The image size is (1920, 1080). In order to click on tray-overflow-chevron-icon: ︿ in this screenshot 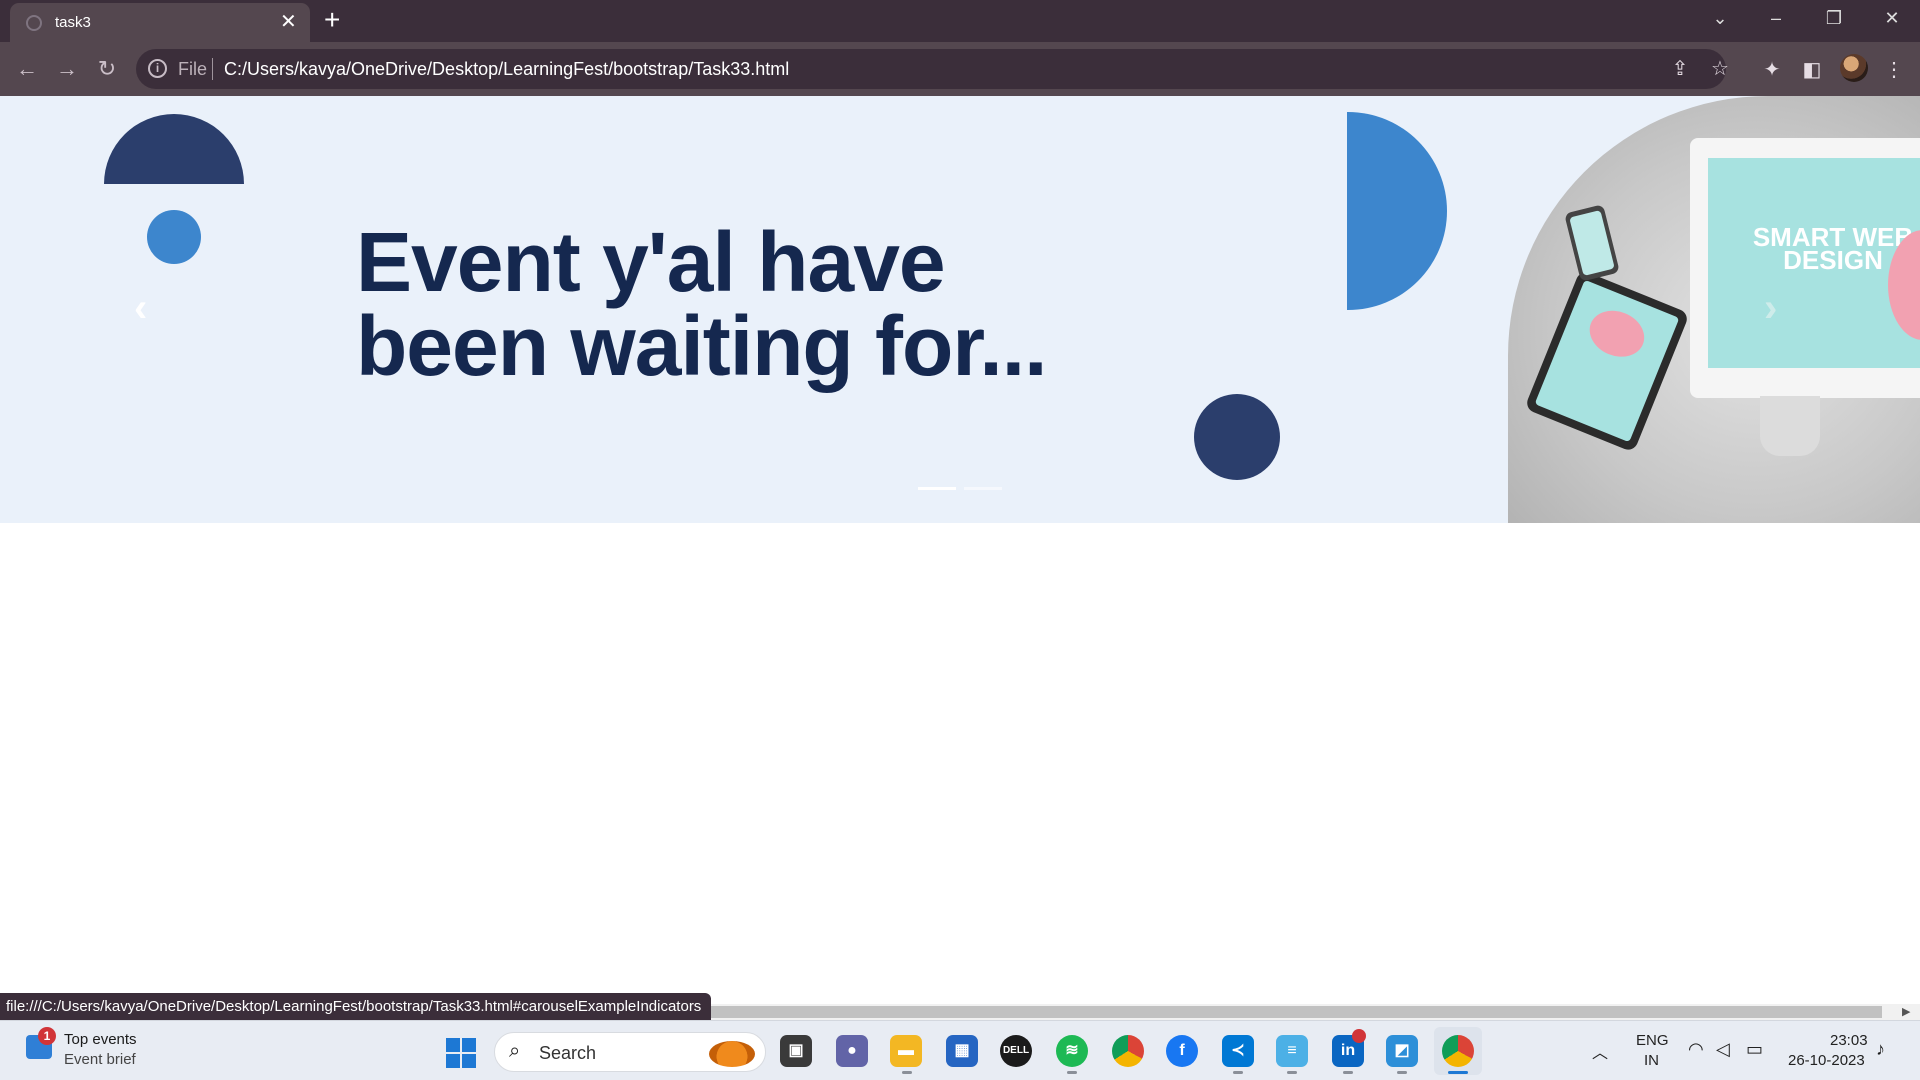, I will do `click(1600, 1051)`.